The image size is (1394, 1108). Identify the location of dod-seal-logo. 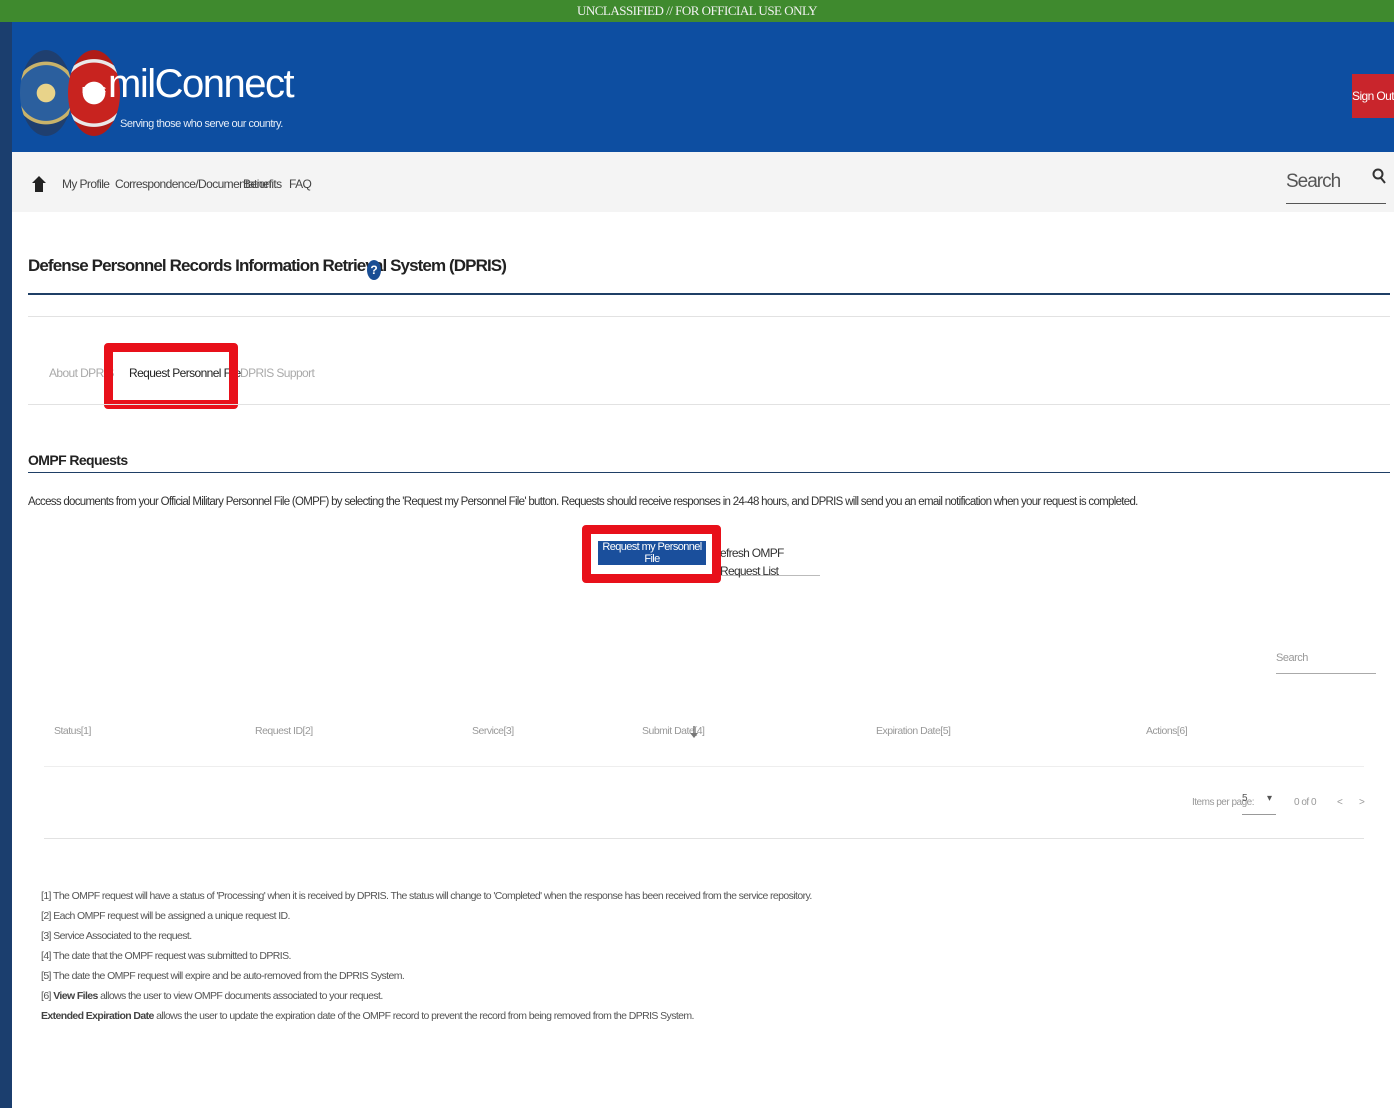
(46, 93).